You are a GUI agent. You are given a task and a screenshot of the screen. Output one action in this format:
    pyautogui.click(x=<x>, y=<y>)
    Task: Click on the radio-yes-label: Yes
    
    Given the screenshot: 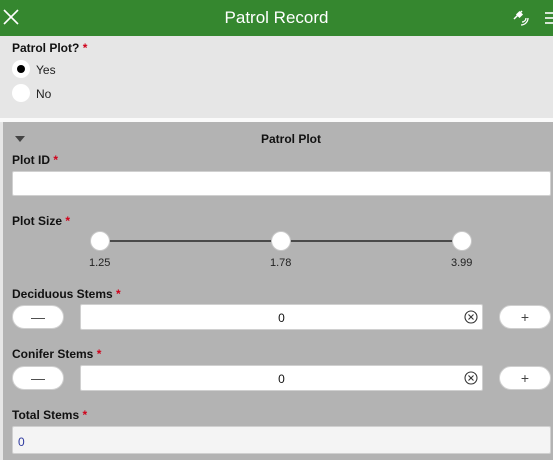 What is the action you would take?
    pyautogui.click(x=46, y=70)
    